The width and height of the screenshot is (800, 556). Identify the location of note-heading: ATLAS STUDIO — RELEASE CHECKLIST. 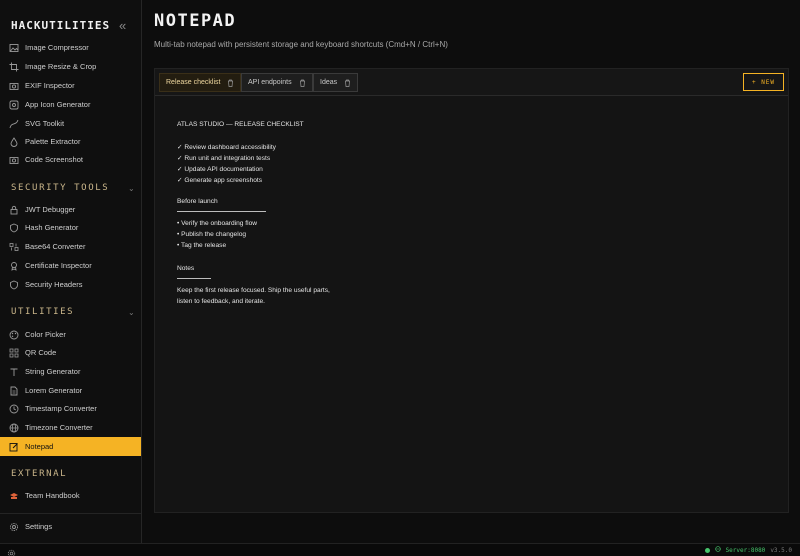
(240, 124).